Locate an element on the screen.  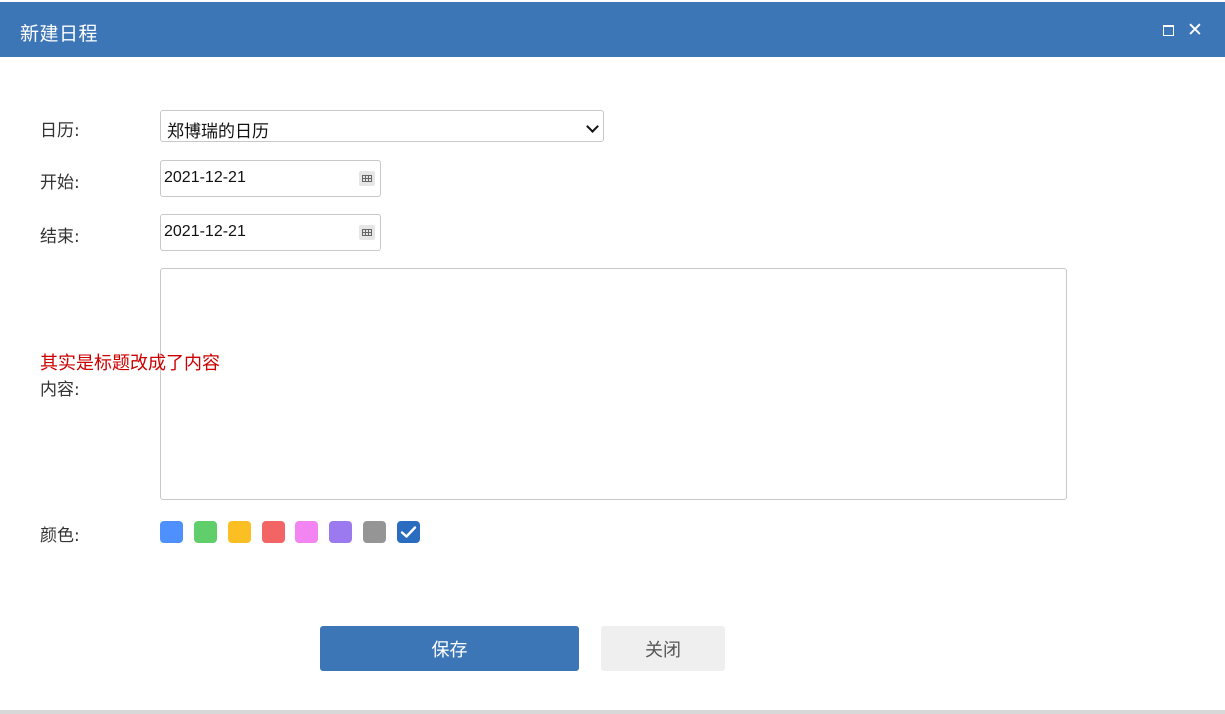
color-swatch-dark-blue is located at coordinates (408, 532).